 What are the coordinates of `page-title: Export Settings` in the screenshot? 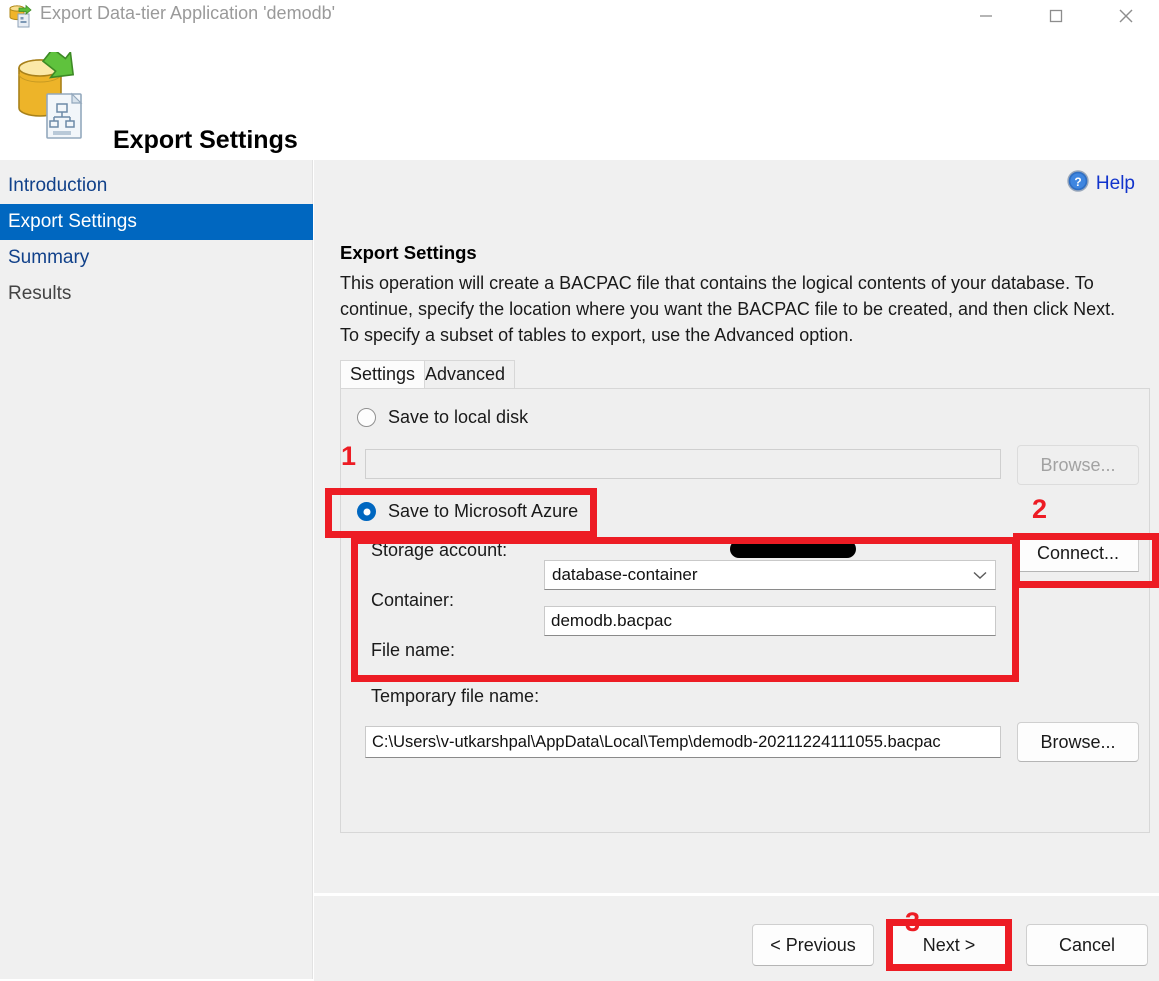 It's located at (205, 140).